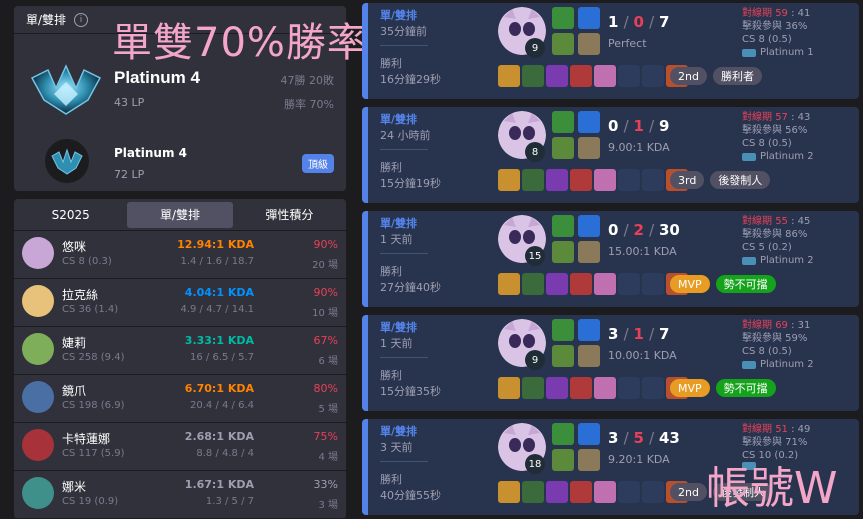 Image resolution: width=863 pixels, height=519 pixels. I want to click on champion-winrate: 33%, so click(325, 484).